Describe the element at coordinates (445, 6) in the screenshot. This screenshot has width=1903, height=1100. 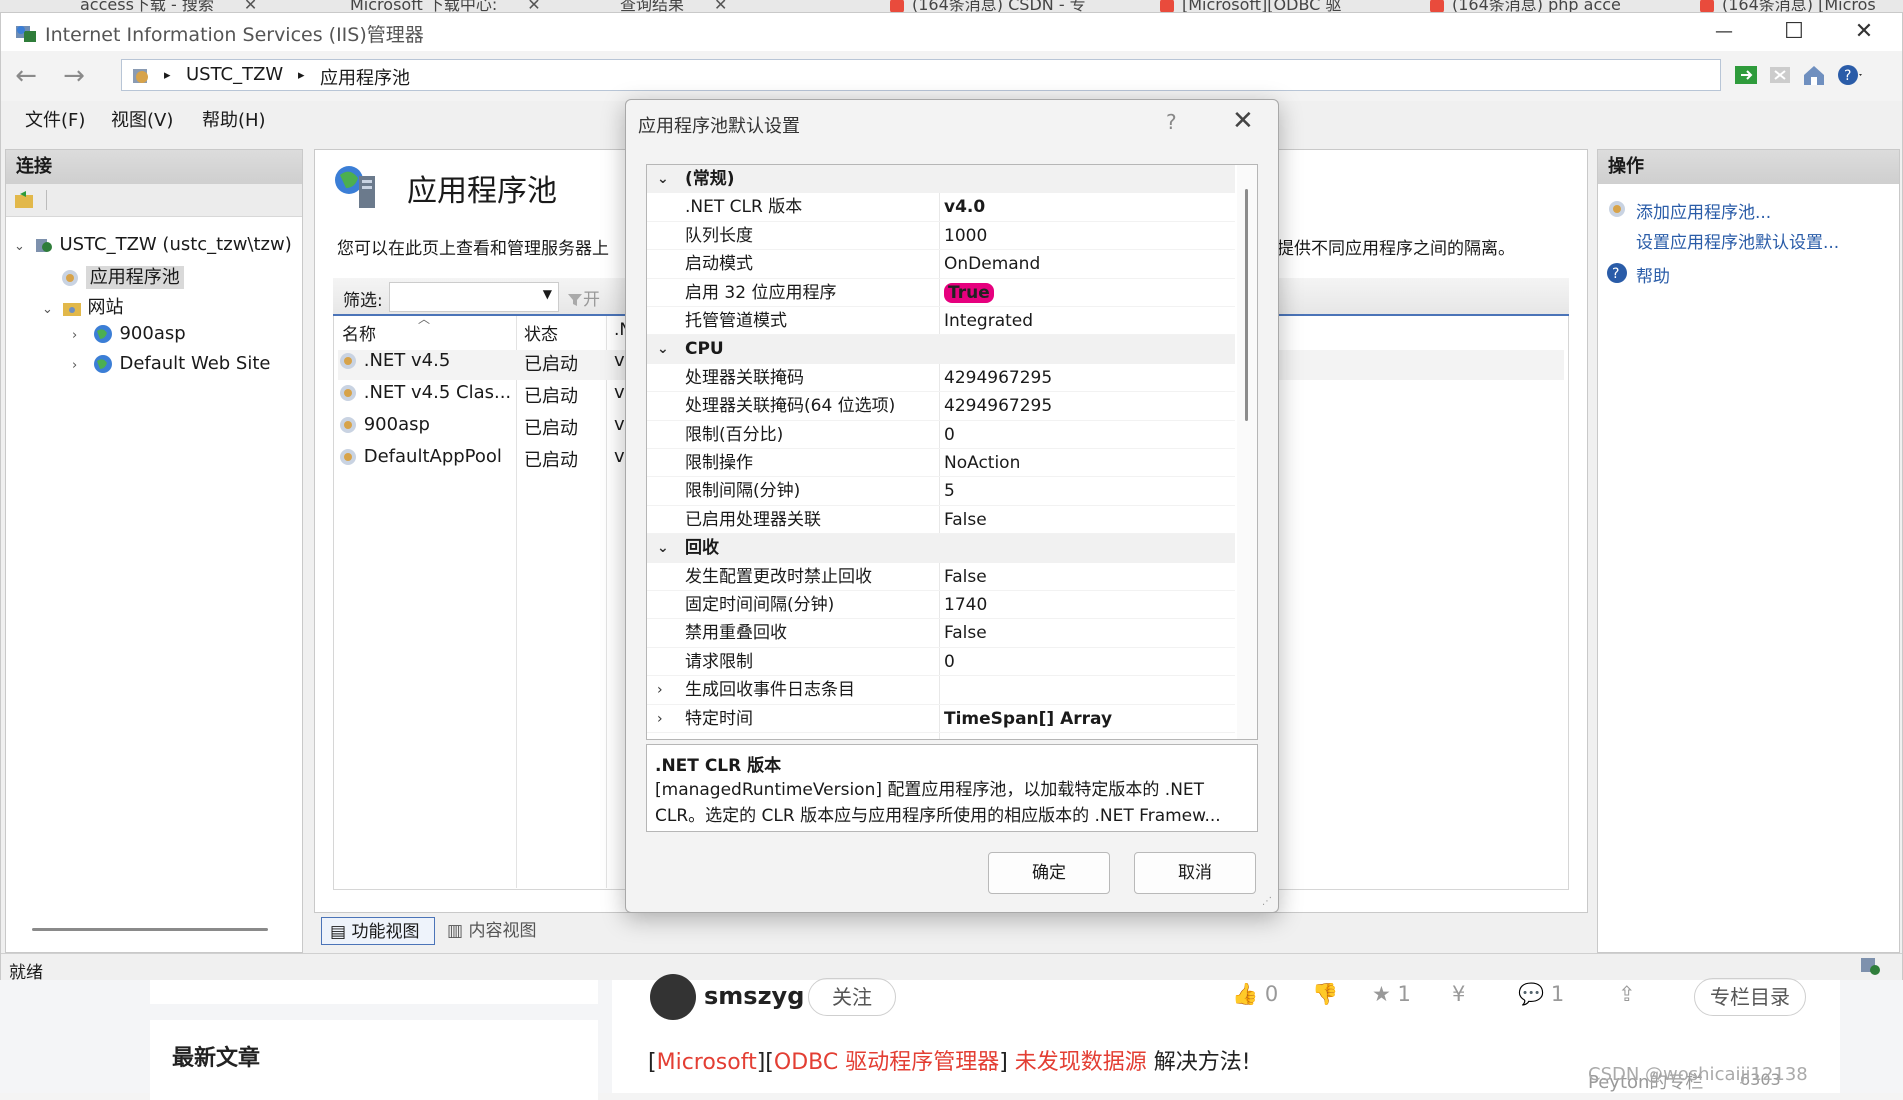
I see `browser-tab: Microsoft 下载中心: ✕` at that location.